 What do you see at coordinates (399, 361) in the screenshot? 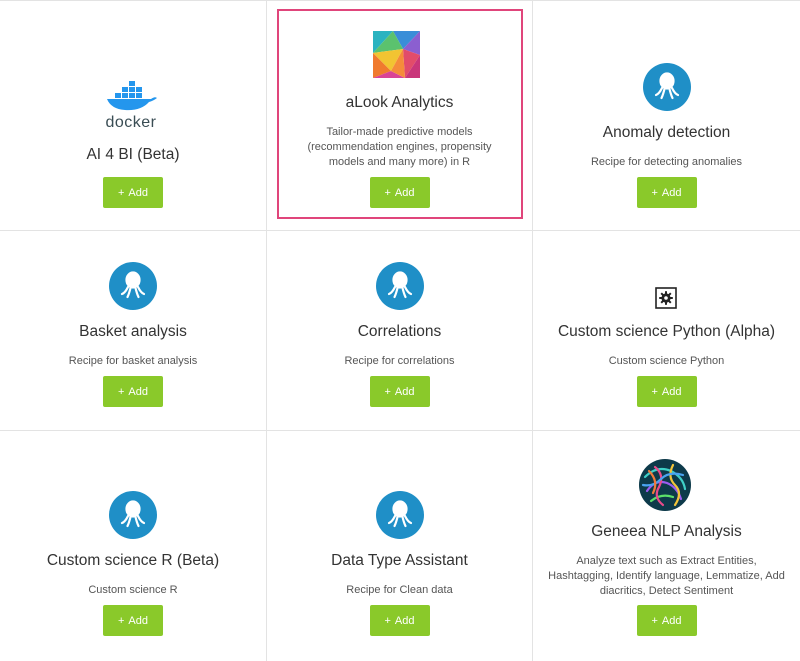
I see `card-description: Recipe for correlations` at bounding box center [399, 361].